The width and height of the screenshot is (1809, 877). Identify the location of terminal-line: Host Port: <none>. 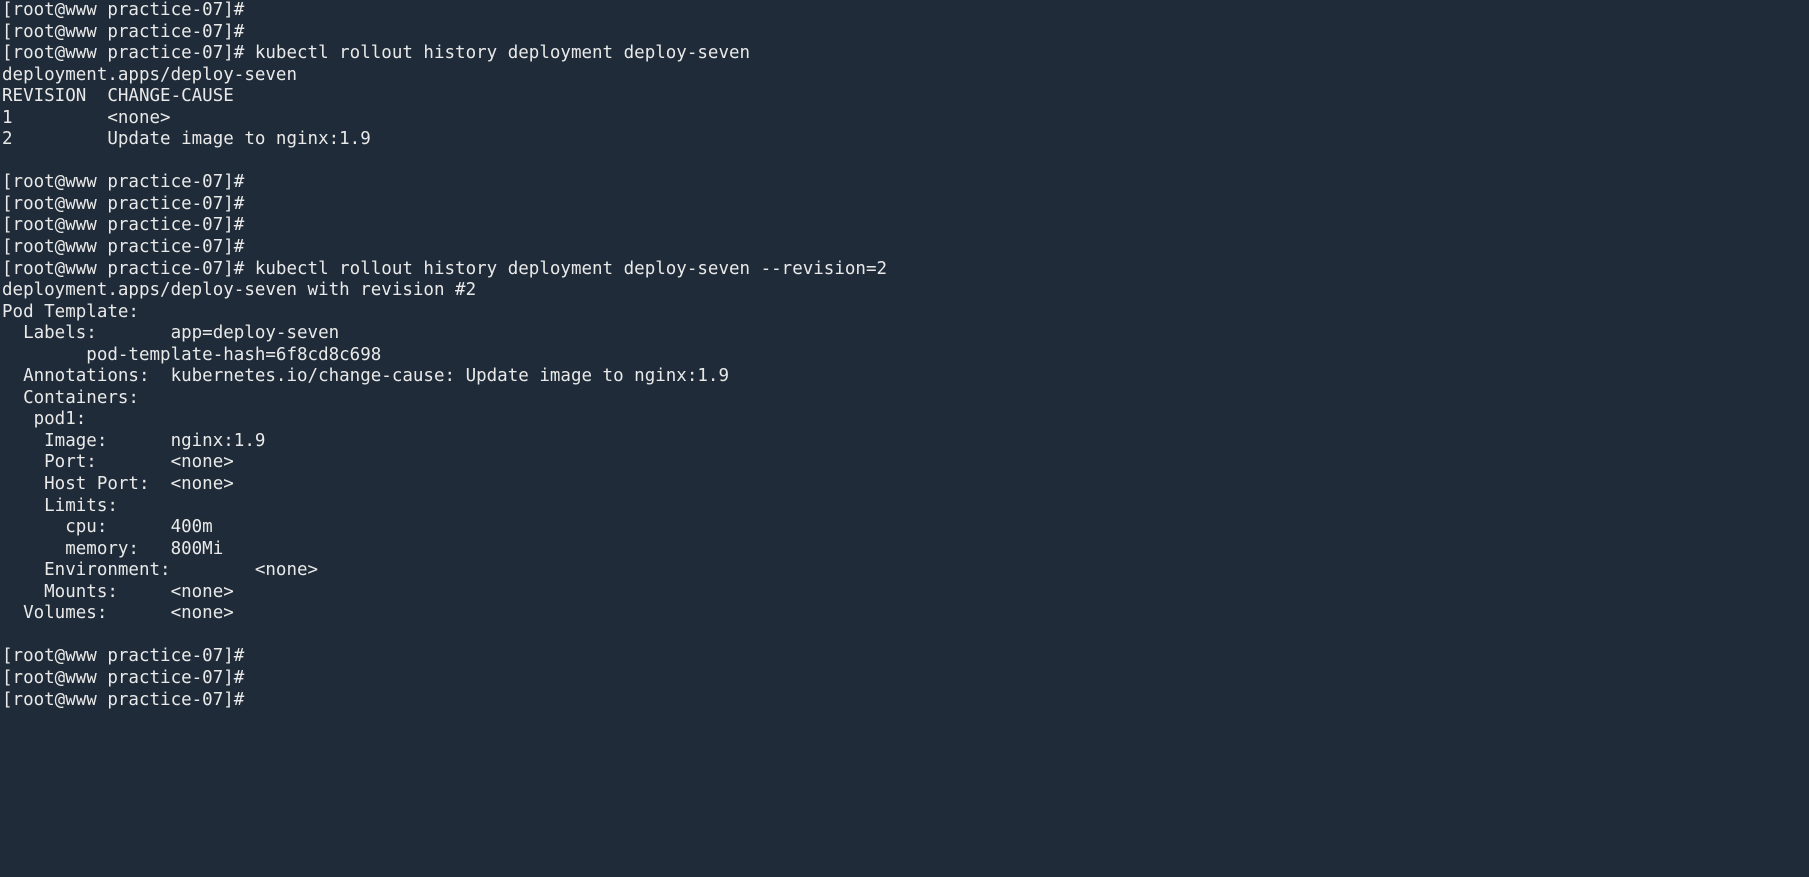
(118, 484).